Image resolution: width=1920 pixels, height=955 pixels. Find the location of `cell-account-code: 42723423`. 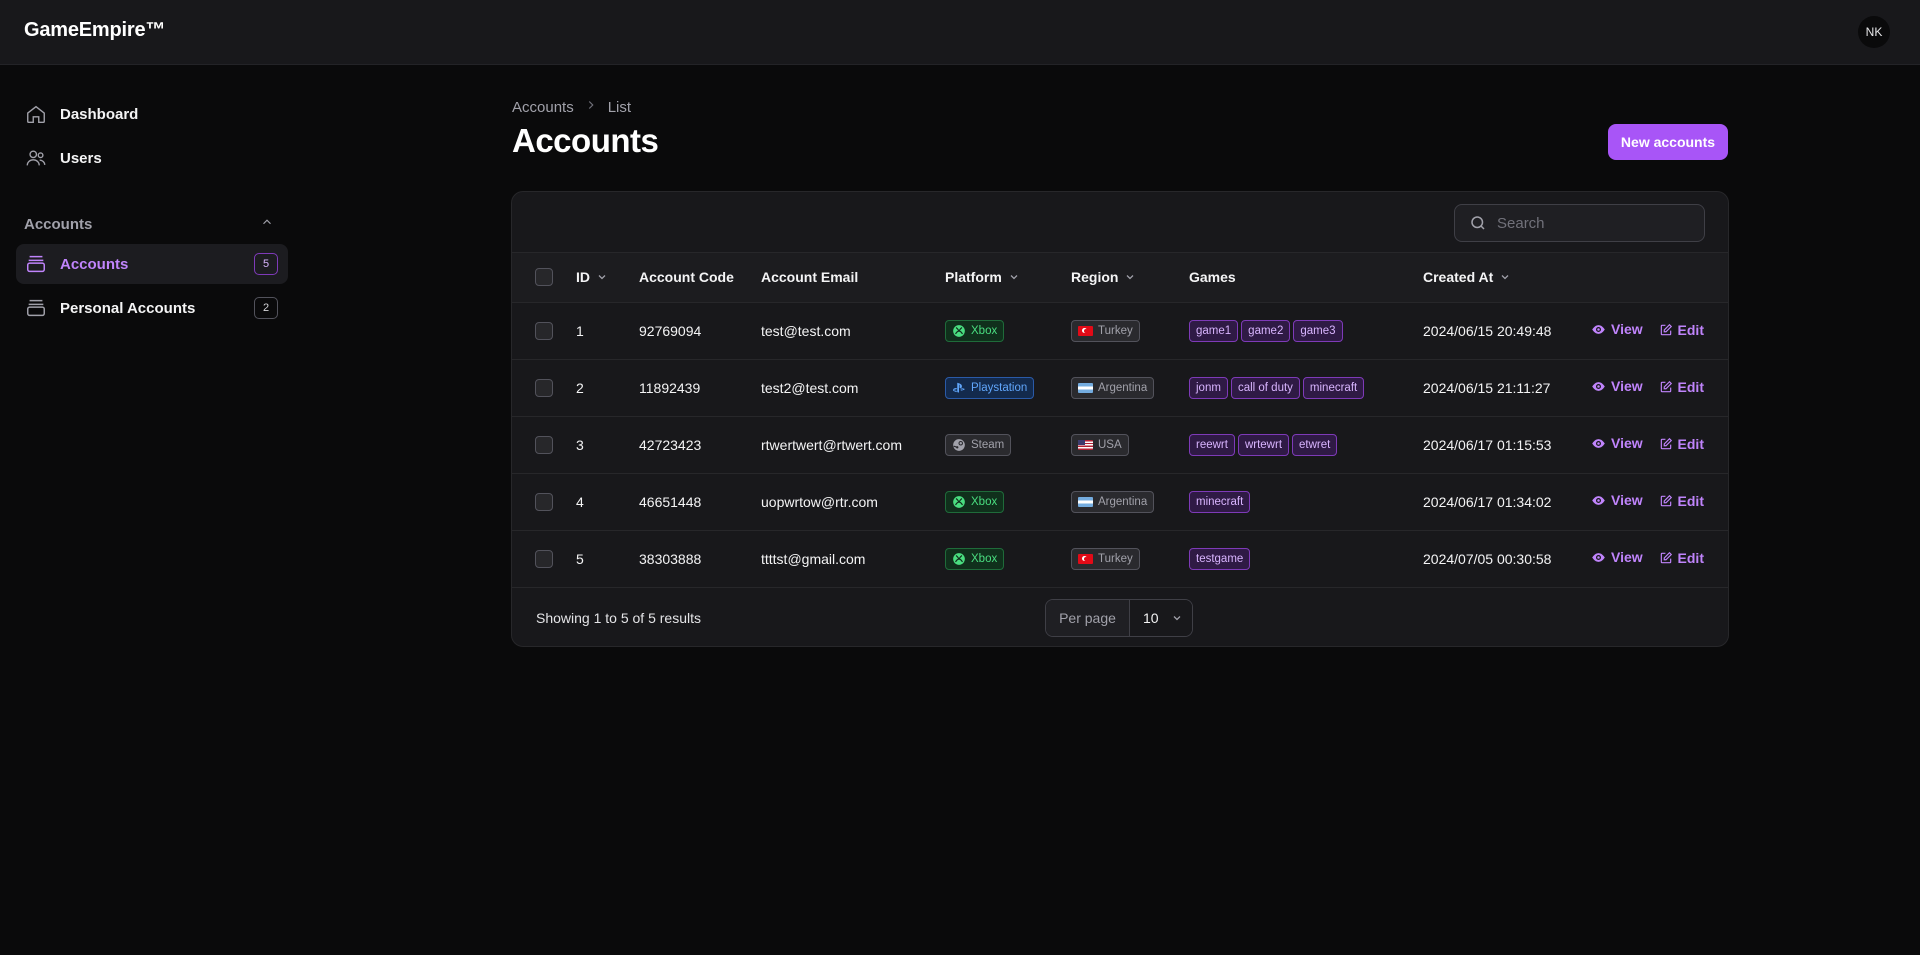

cell-account-code: 42723423 is located at coordinates (670, 444).